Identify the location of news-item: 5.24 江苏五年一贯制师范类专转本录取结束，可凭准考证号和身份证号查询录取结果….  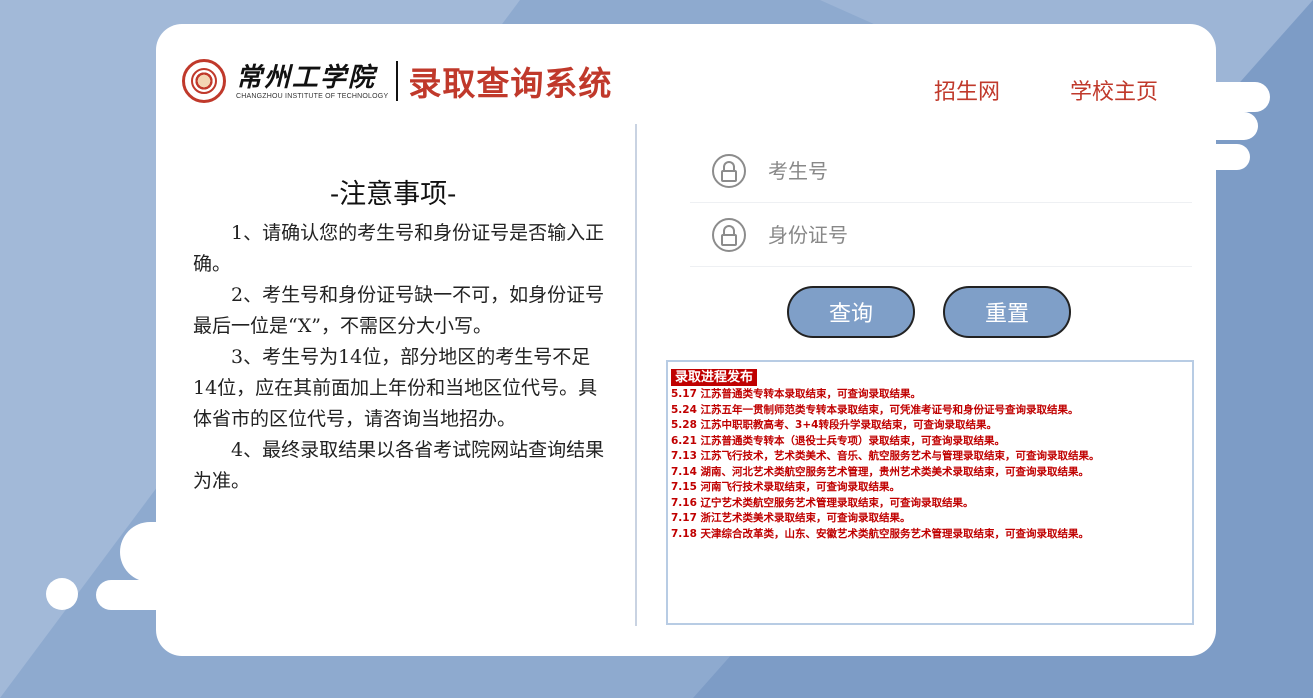
(875, 409).